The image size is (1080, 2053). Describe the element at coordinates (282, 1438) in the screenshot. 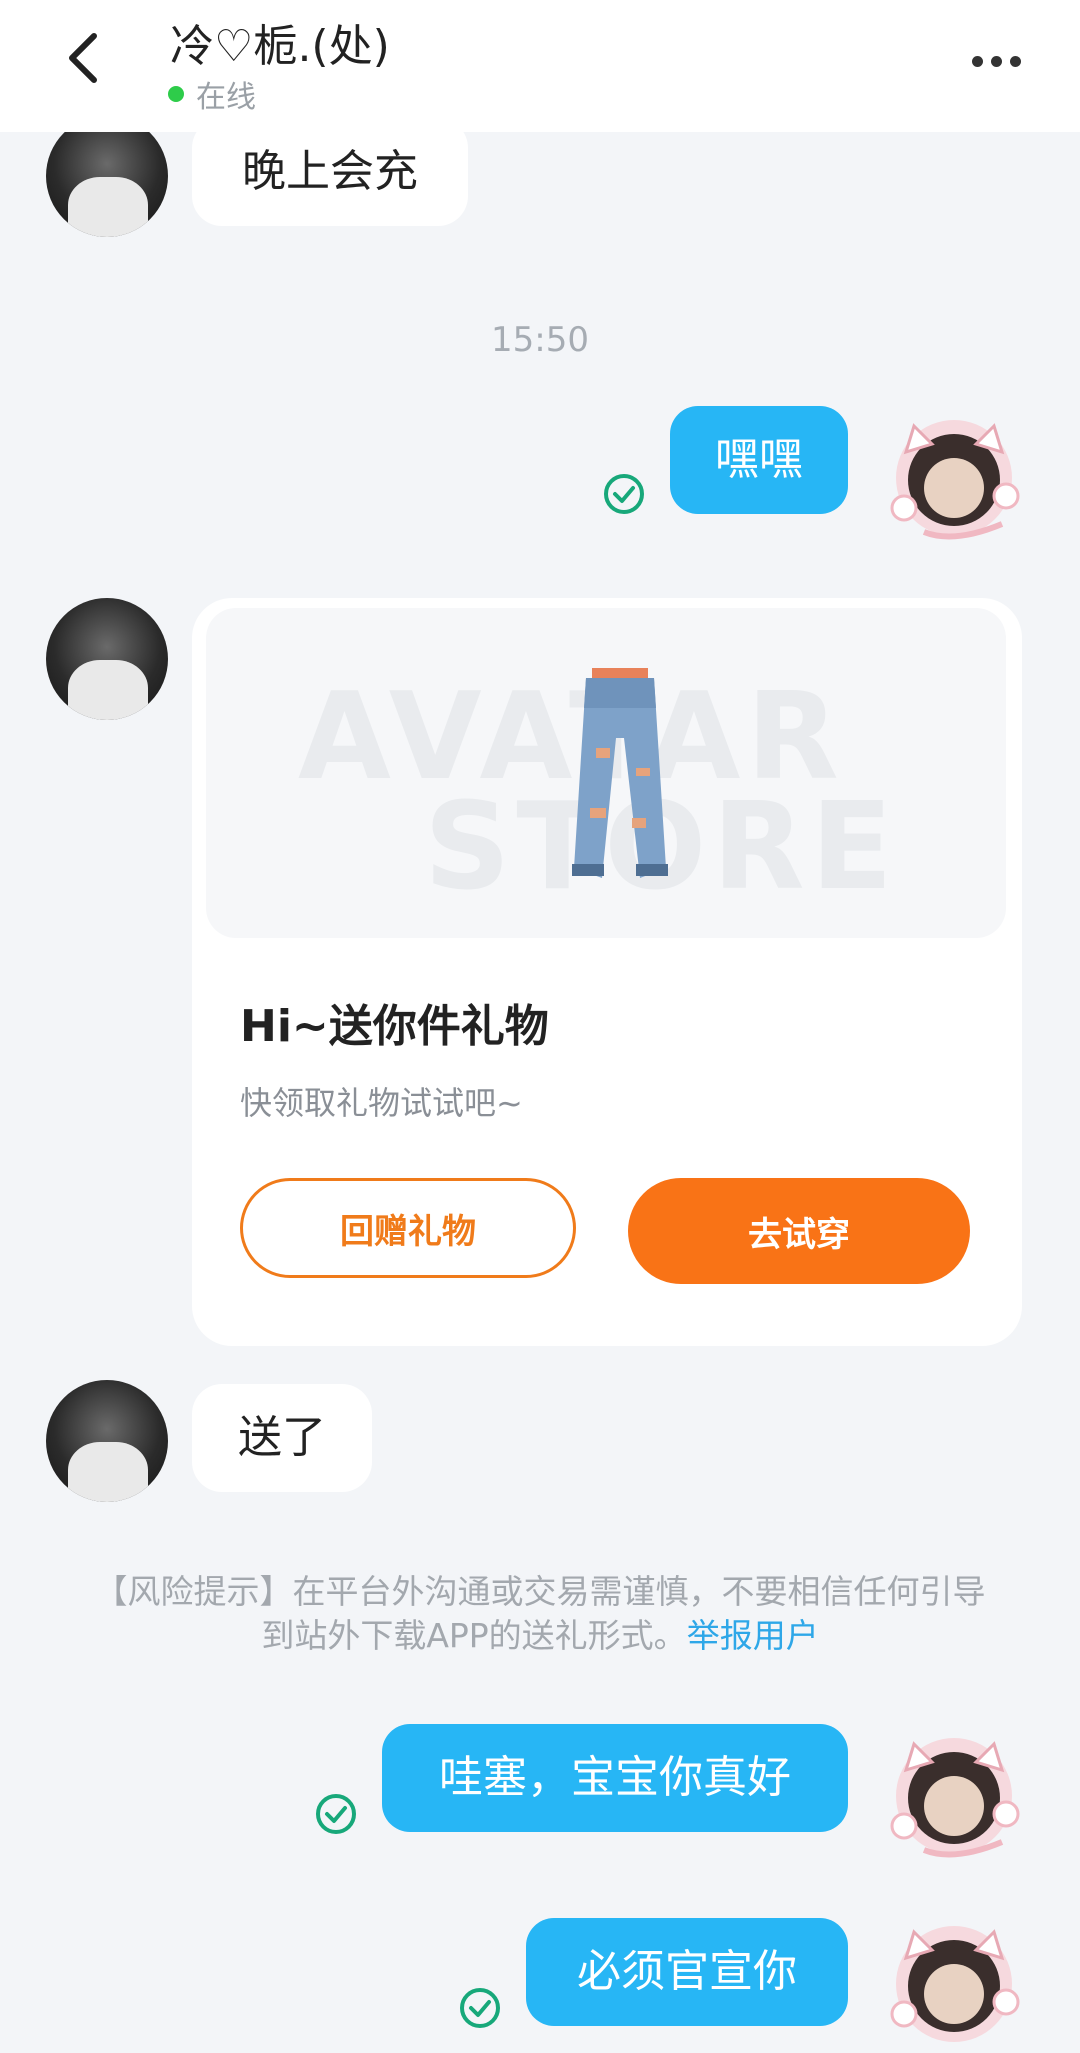

I see `incoming-message-bubble: 送了` at that location.